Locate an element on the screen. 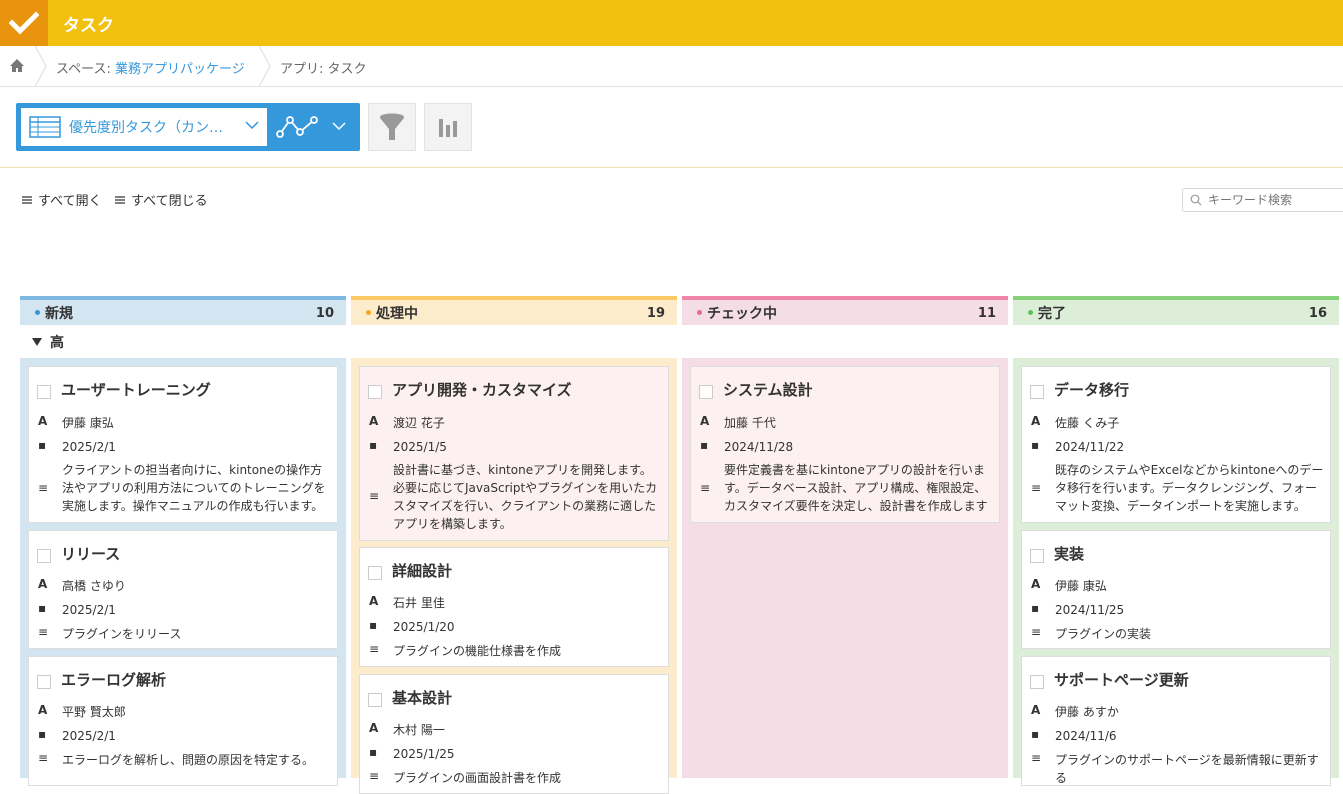 This screenshot has height=794, width=1343. card-description: プラグインのサポートページを最新情報に更新する is located at coordinates (1187, 769).